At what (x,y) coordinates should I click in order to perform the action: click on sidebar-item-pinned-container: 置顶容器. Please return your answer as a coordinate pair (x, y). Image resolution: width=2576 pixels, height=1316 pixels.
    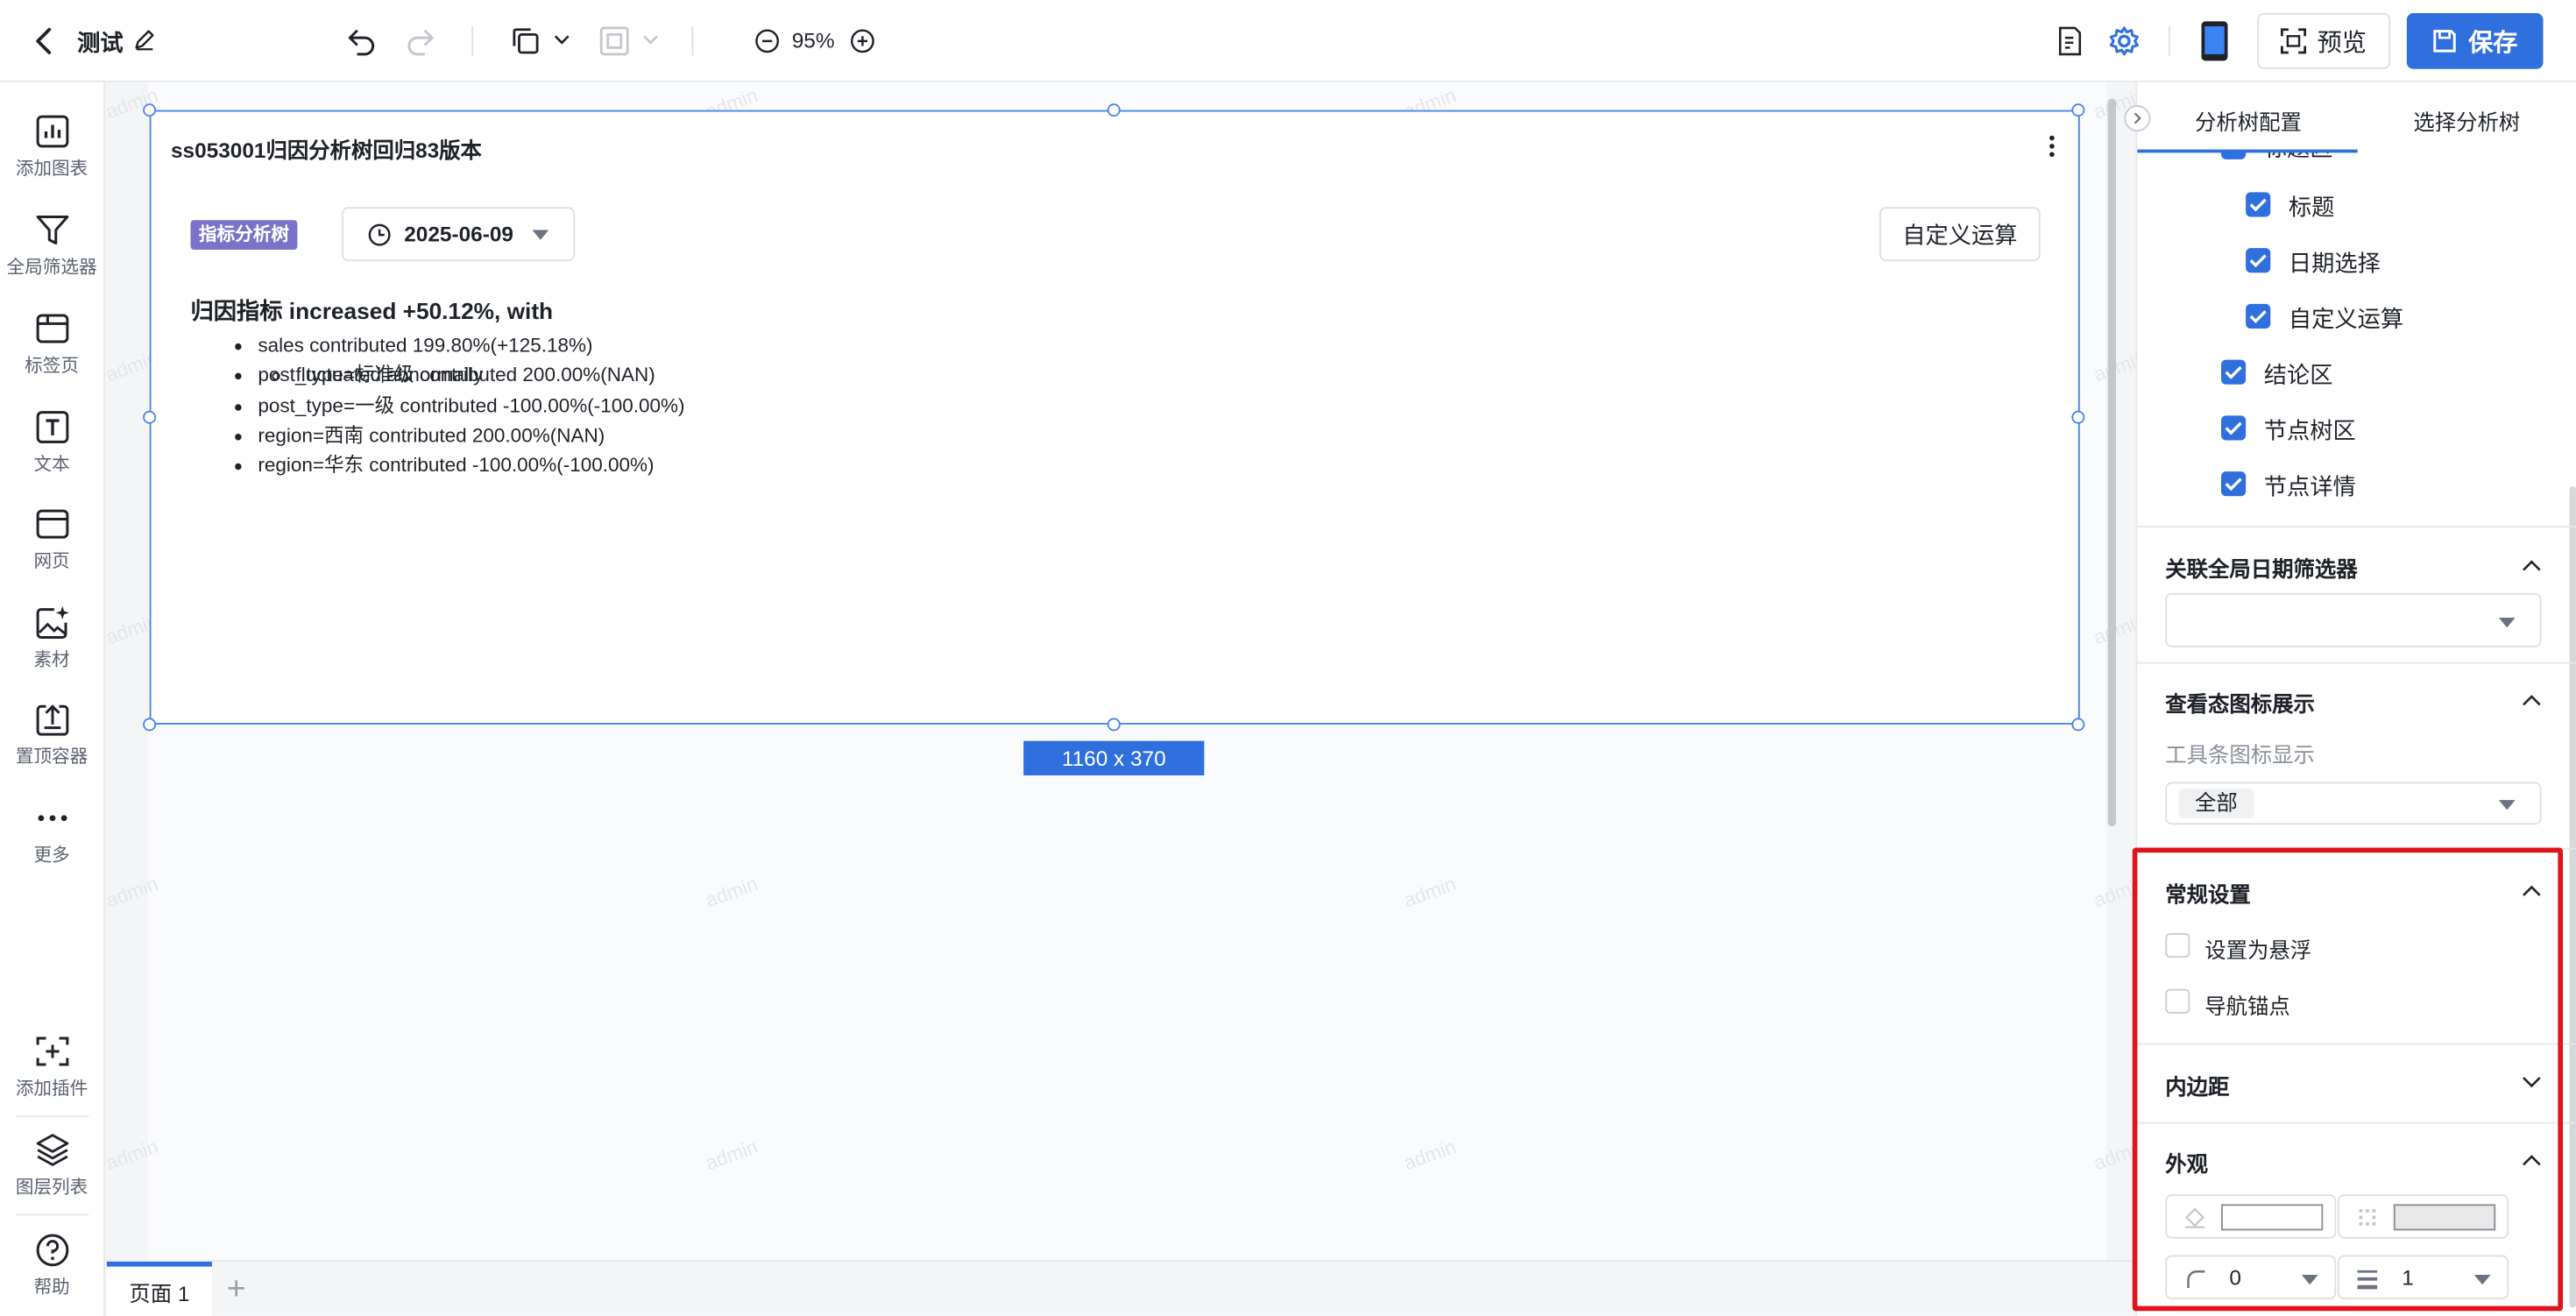
    Looking at the image, I should click on (51, 735).